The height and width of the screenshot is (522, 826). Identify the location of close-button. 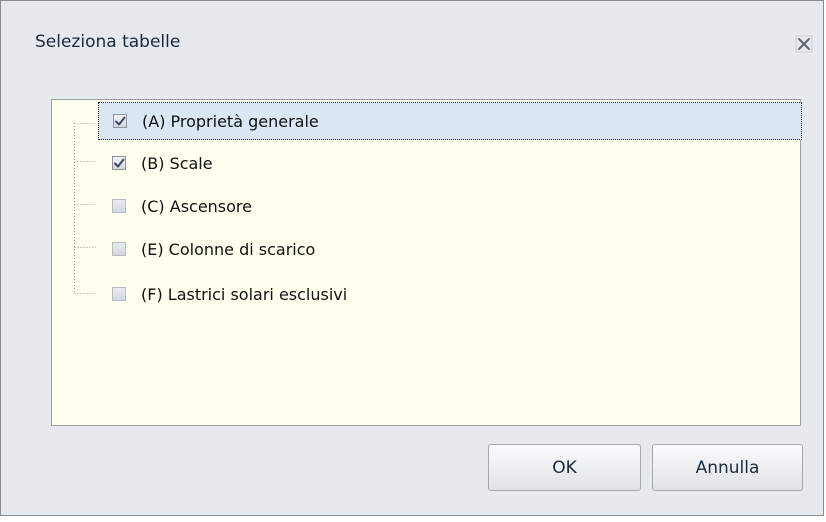
(804, 44).